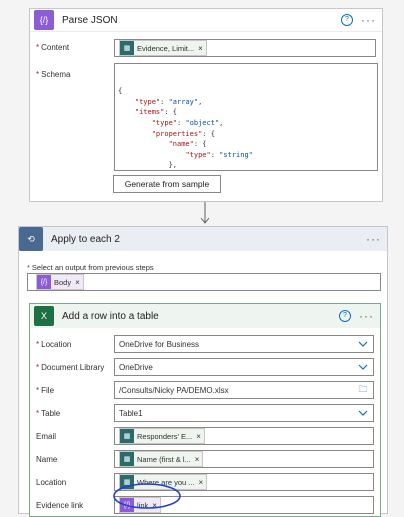  What do you see at coordinates (73, 390) in the screenshot?
I see `field-label: *File` at bounding box center [73, 390].